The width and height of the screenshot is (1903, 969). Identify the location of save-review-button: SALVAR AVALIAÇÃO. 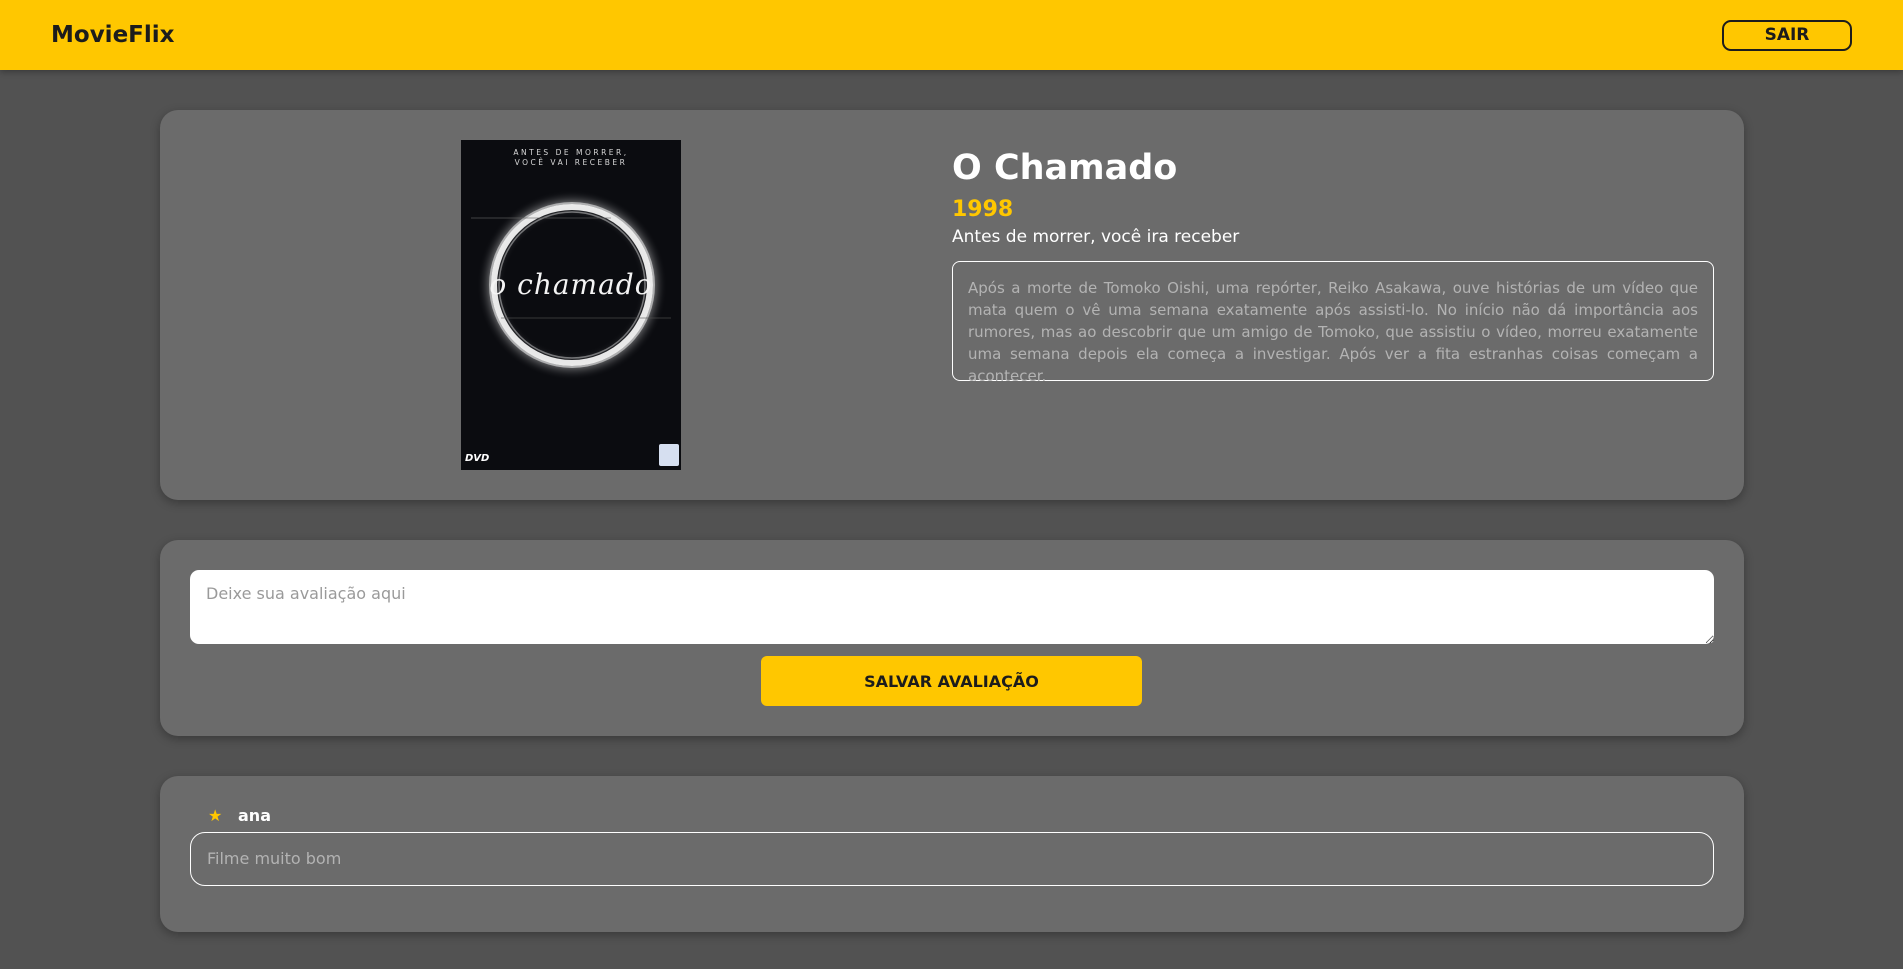
(951, 681).